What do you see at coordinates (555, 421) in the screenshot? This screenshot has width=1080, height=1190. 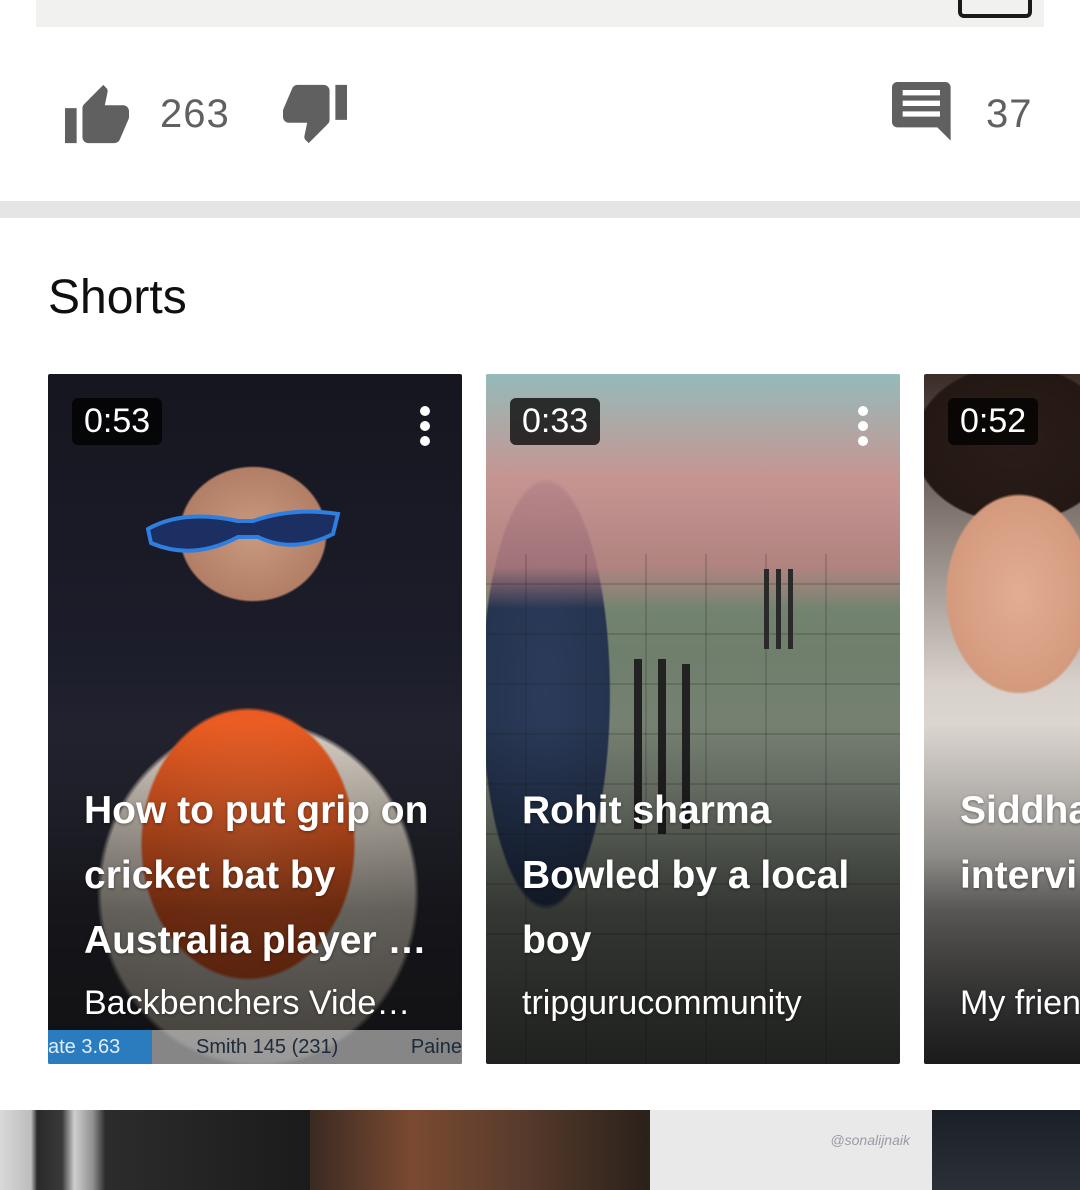 I see `duration-badge: 0:33` at bounding box center [555, 421].